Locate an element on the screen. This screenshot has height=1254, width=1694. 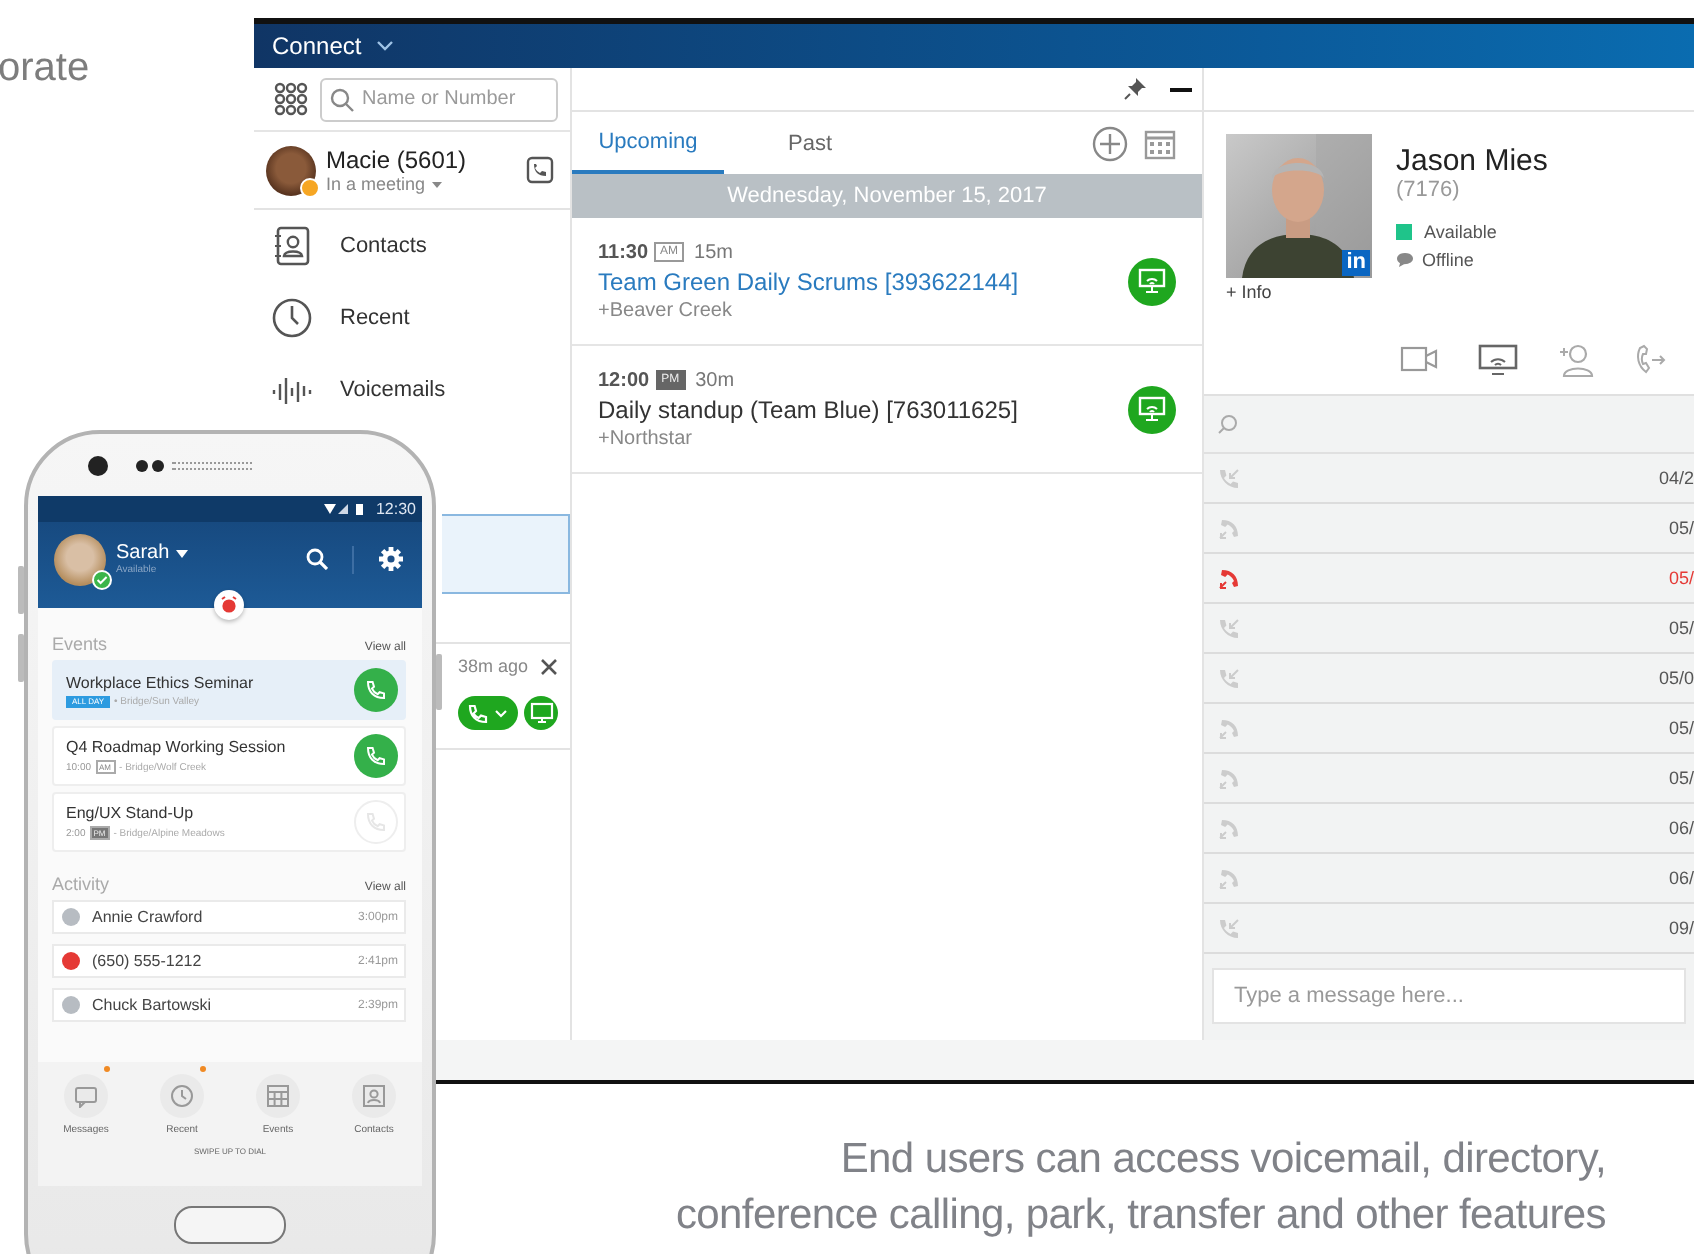
add-person-icon is located at coordinates (1576, 360).